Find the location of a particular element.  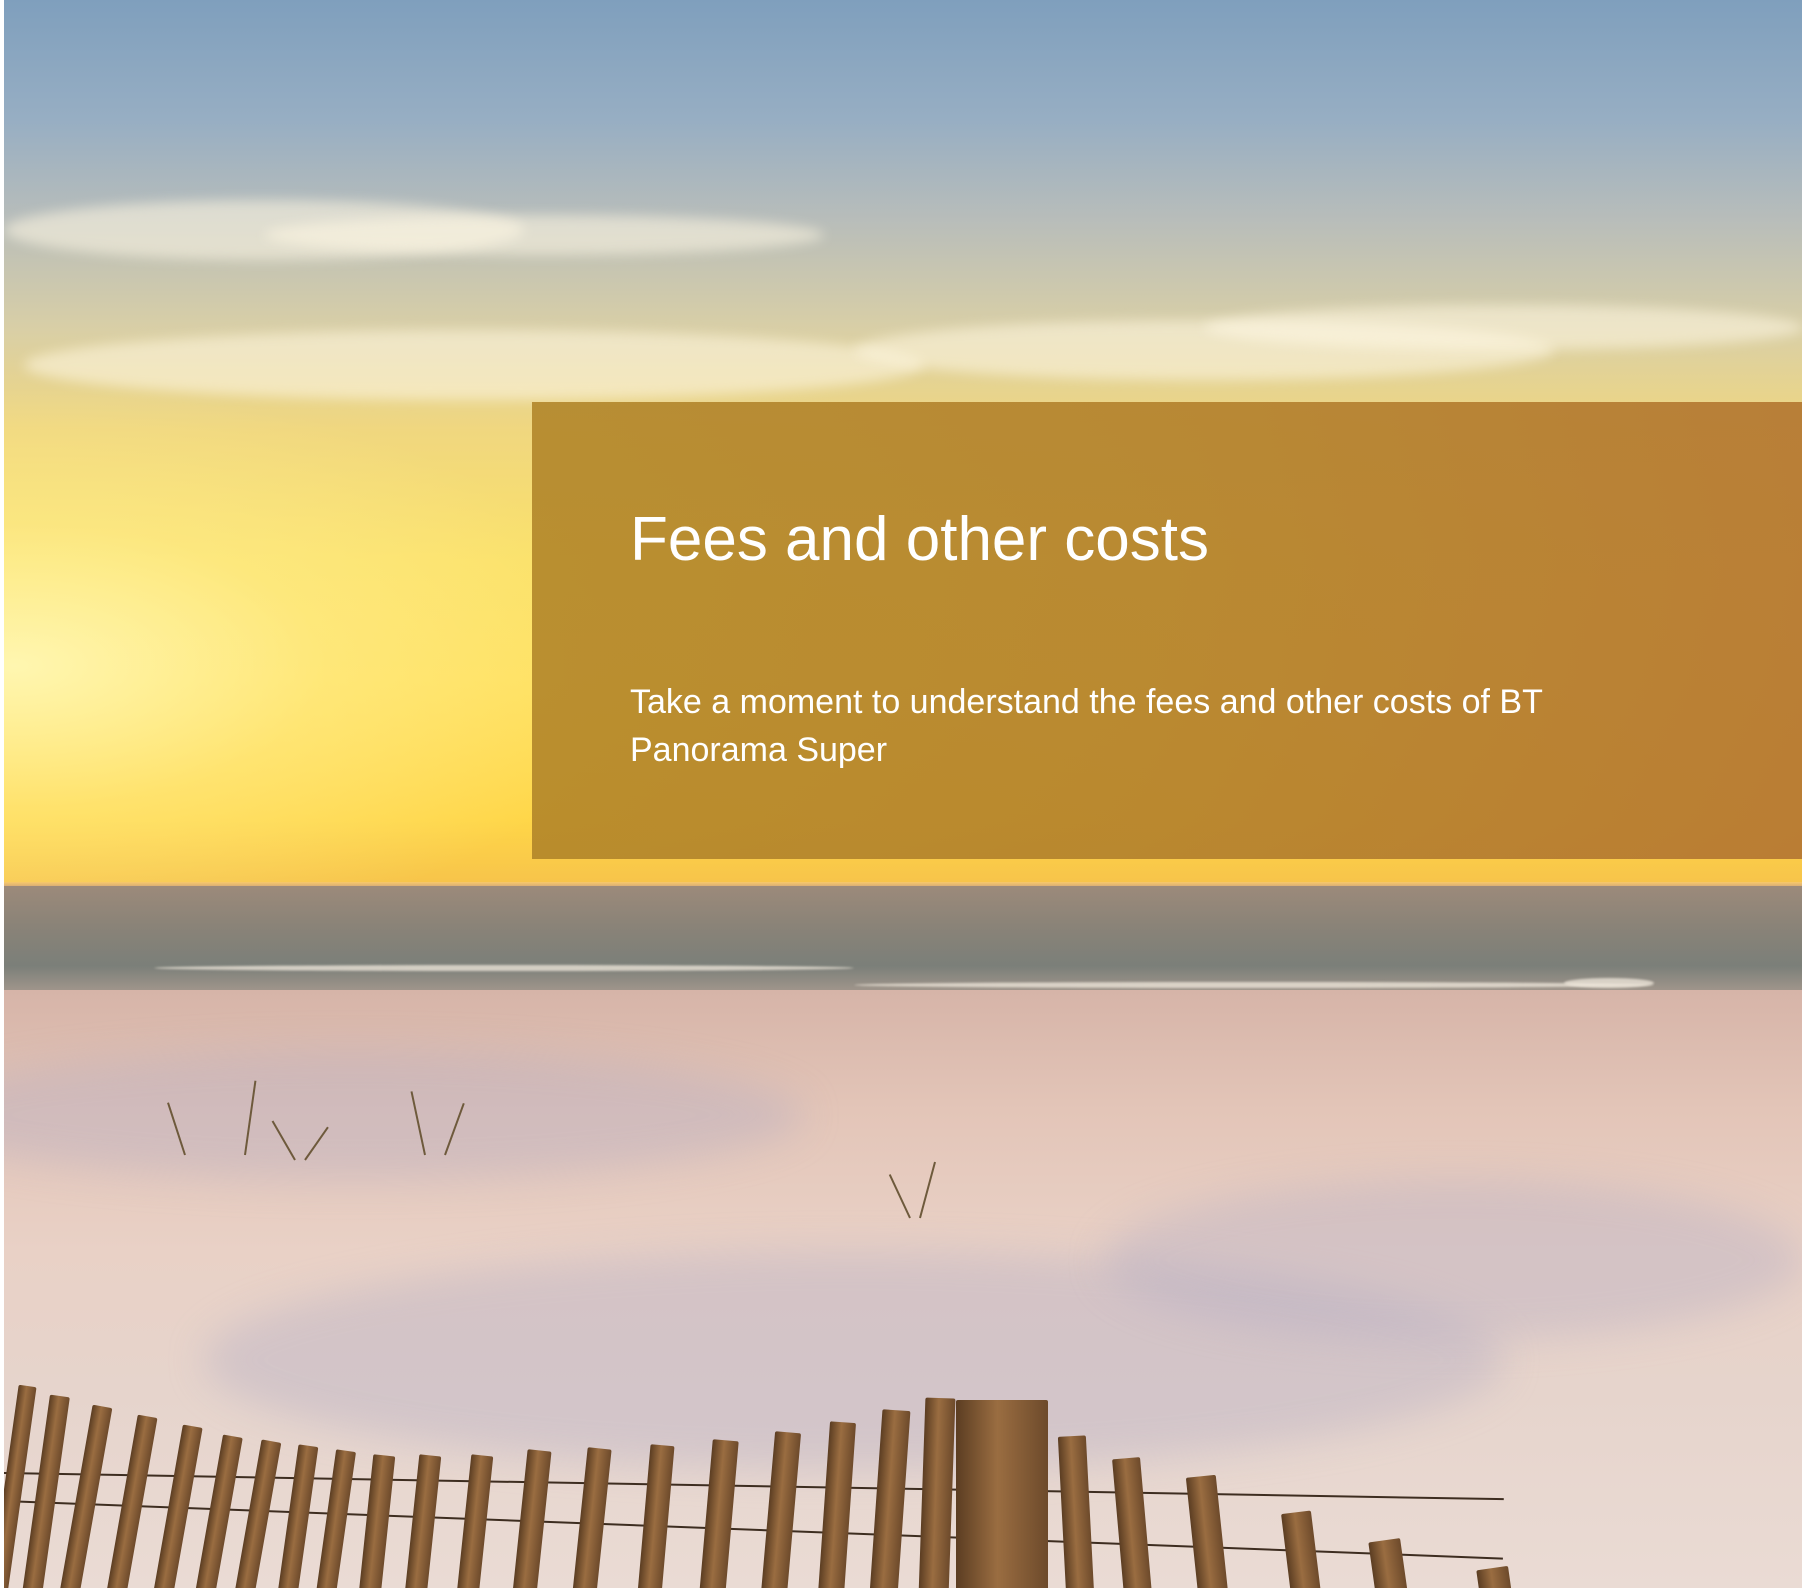

sea is located at coordinates (903, 941).